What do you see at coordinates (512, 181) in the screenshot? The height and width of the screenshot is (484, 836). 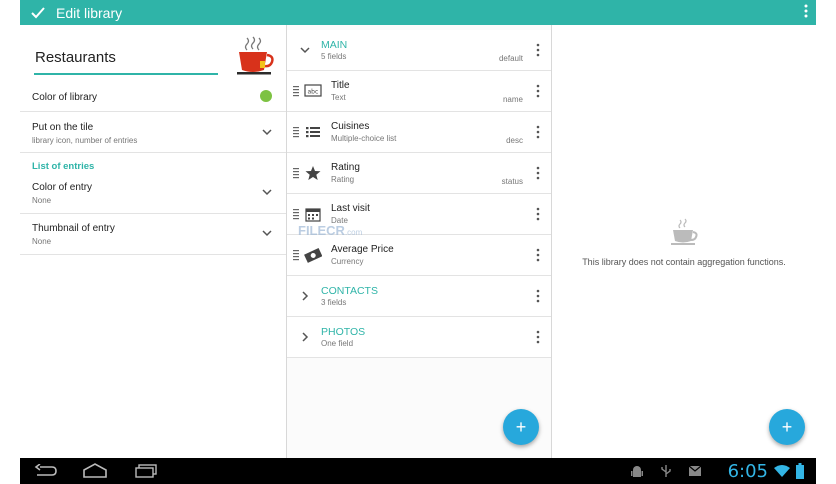 I see `field-role: status` at bounding box center [512, 181].